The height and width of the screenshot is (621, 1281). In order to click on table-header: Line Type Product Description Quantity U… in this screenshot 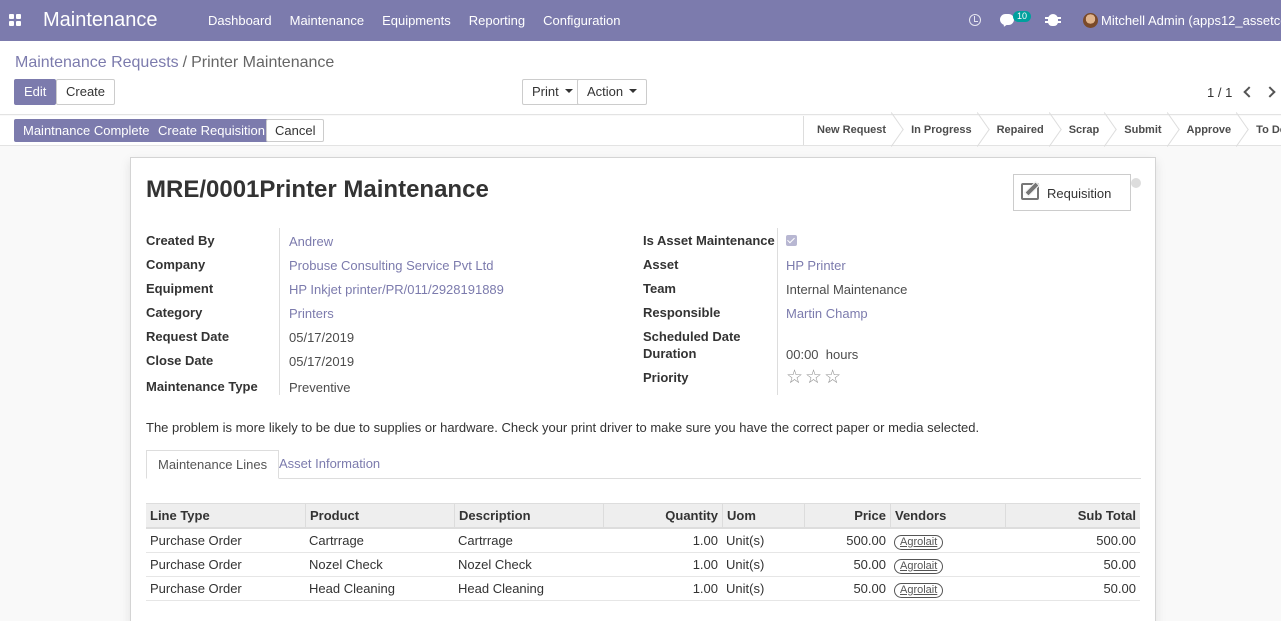, I will do `click(643, 516)`.